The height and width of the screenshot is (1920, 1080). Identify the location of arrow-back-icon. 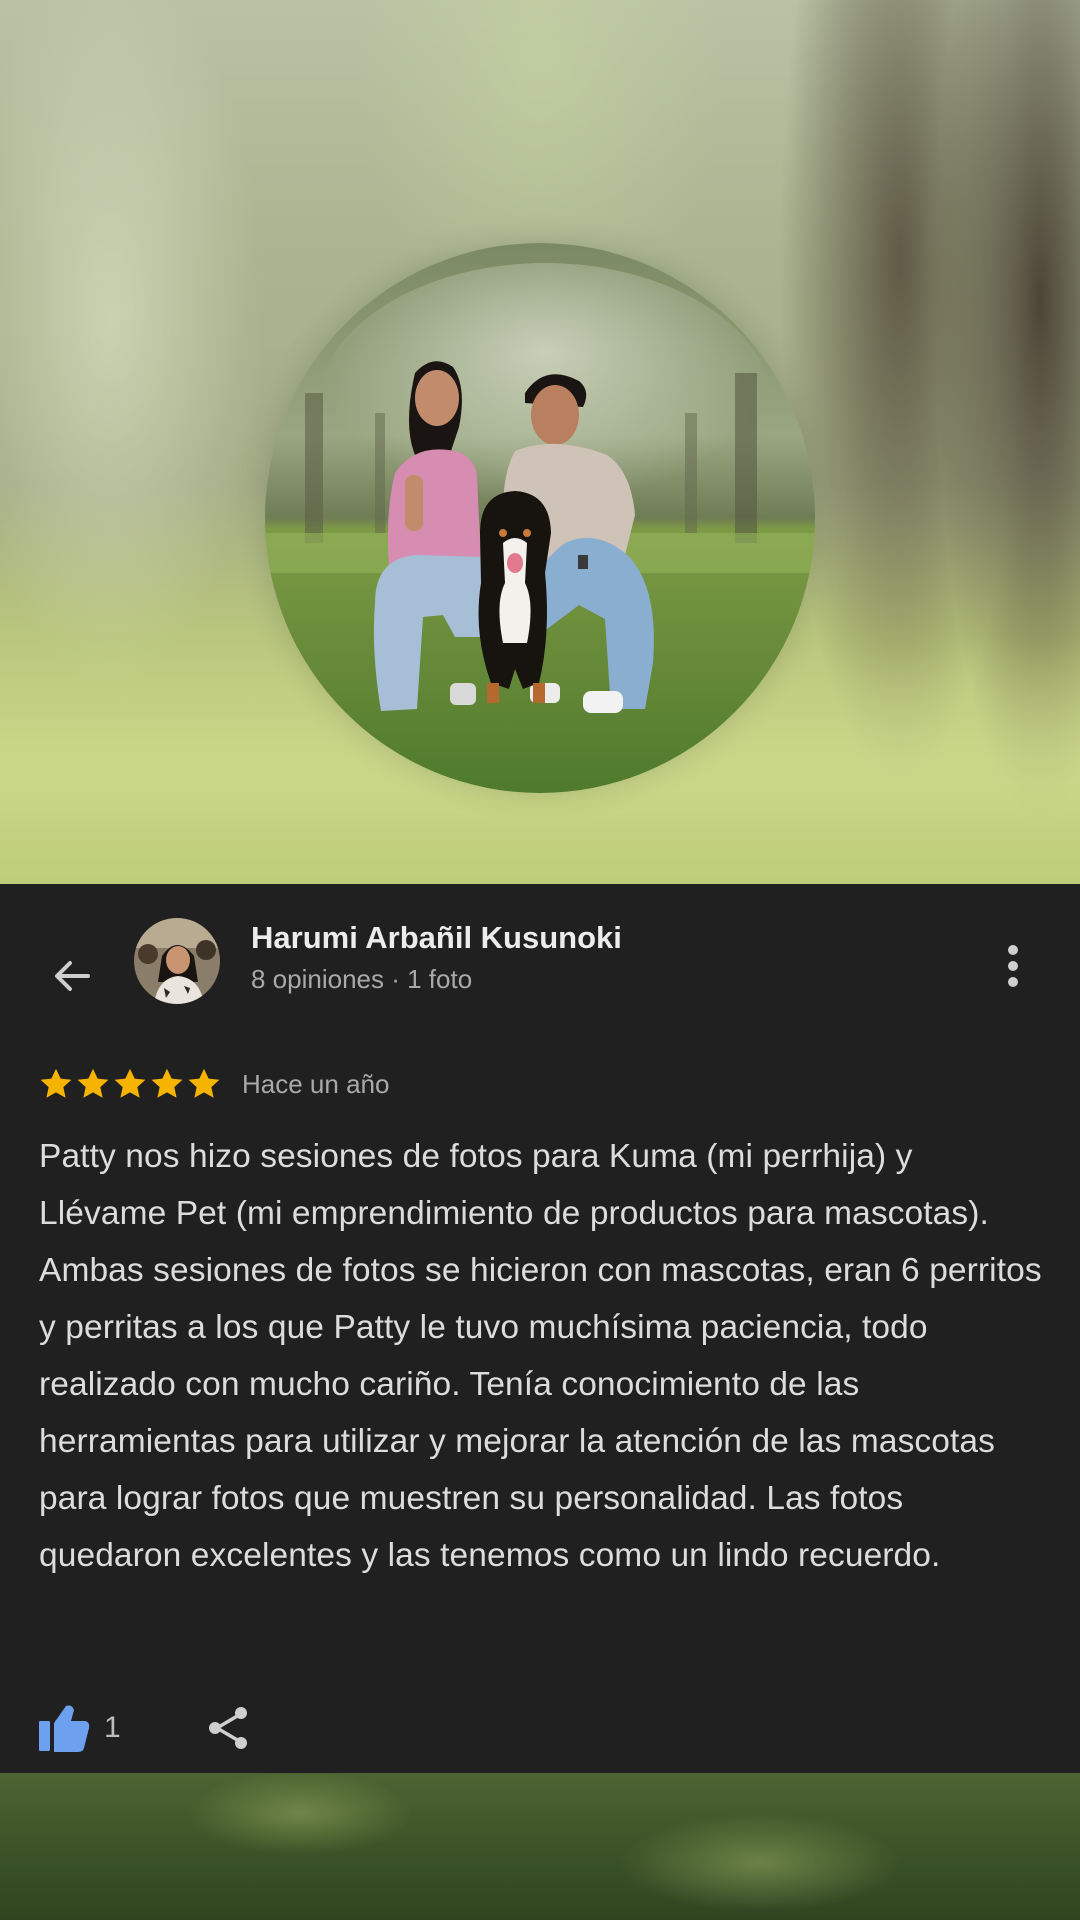
(72, 976).